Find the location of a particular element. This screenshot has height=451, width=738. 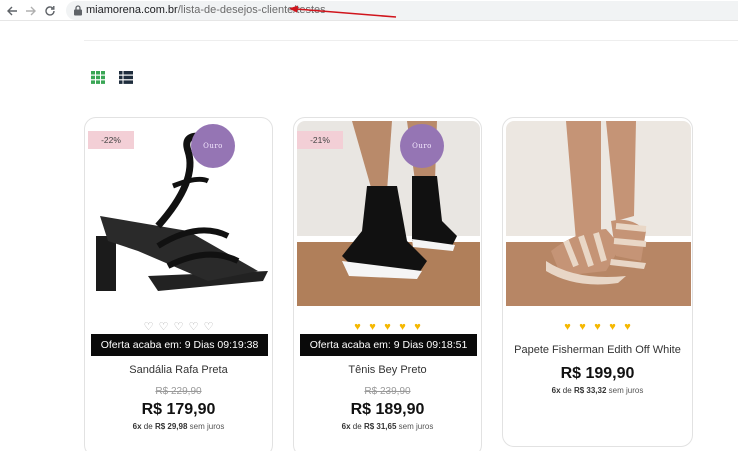

forward-arrow-icon is located at coordinates (31, 11).